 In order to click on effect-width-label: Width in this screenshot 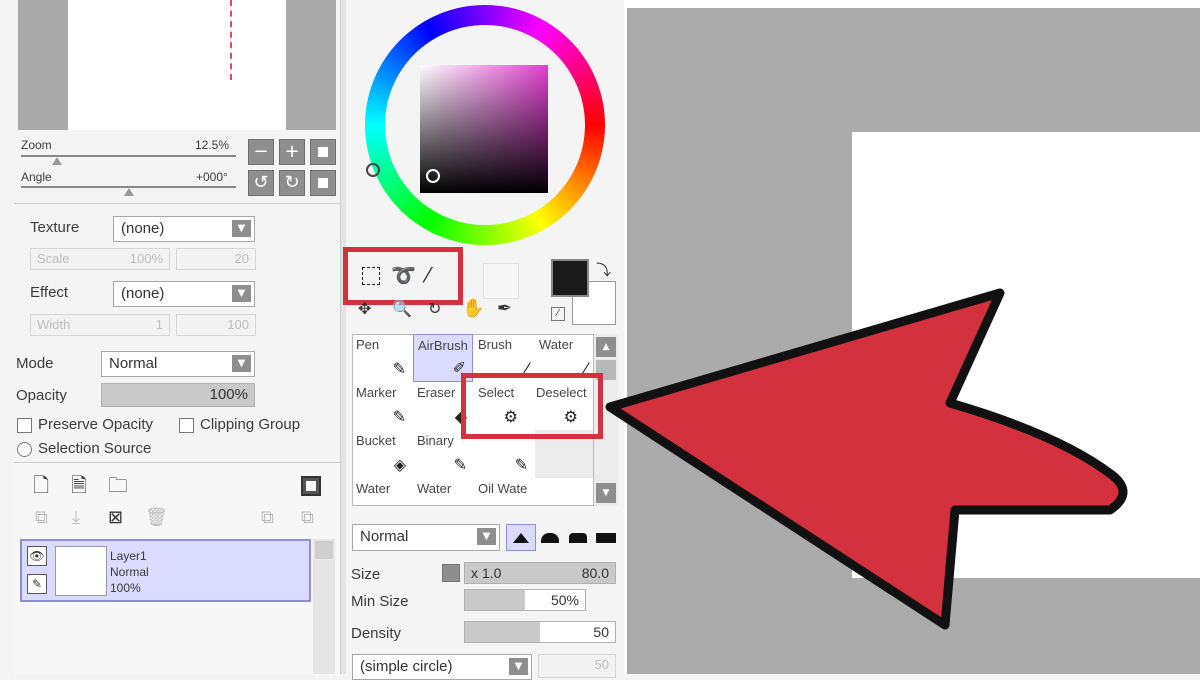, I will do `click(54, 324)`.